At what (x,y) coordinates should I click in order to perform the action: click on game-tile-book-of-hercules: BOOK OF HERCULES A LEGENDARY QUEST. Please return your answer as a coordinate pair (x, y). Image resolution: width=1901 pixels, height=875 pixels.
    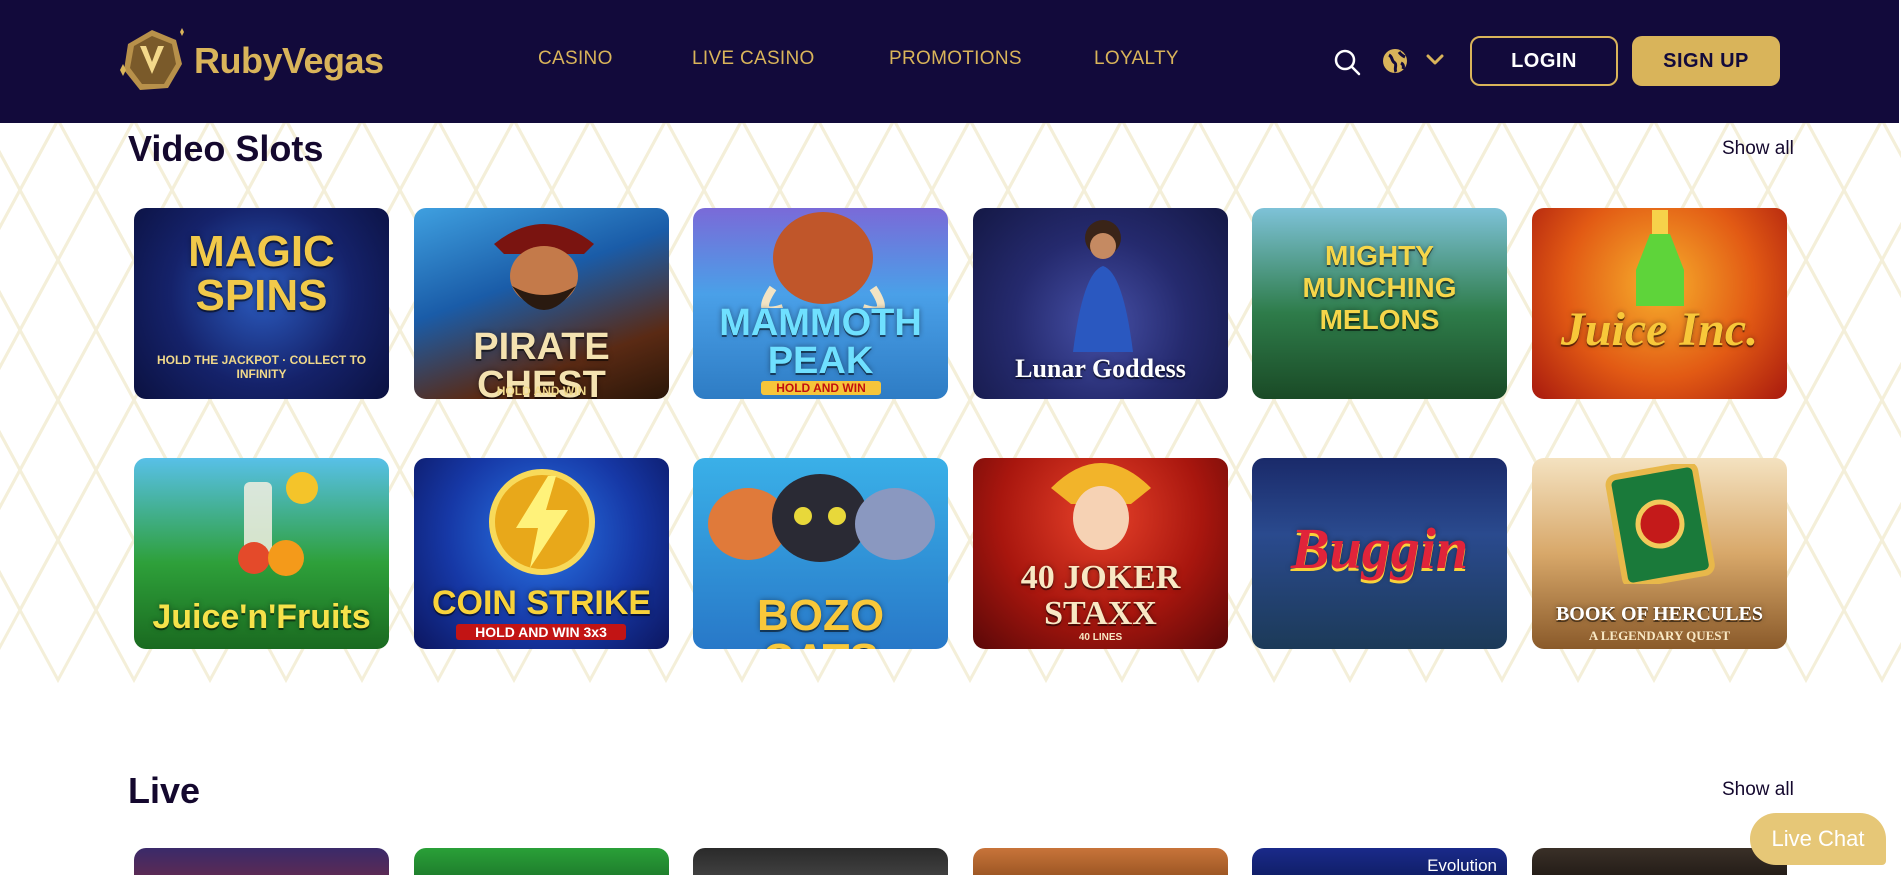
    Looking at the image, I should click on (1659, 553).